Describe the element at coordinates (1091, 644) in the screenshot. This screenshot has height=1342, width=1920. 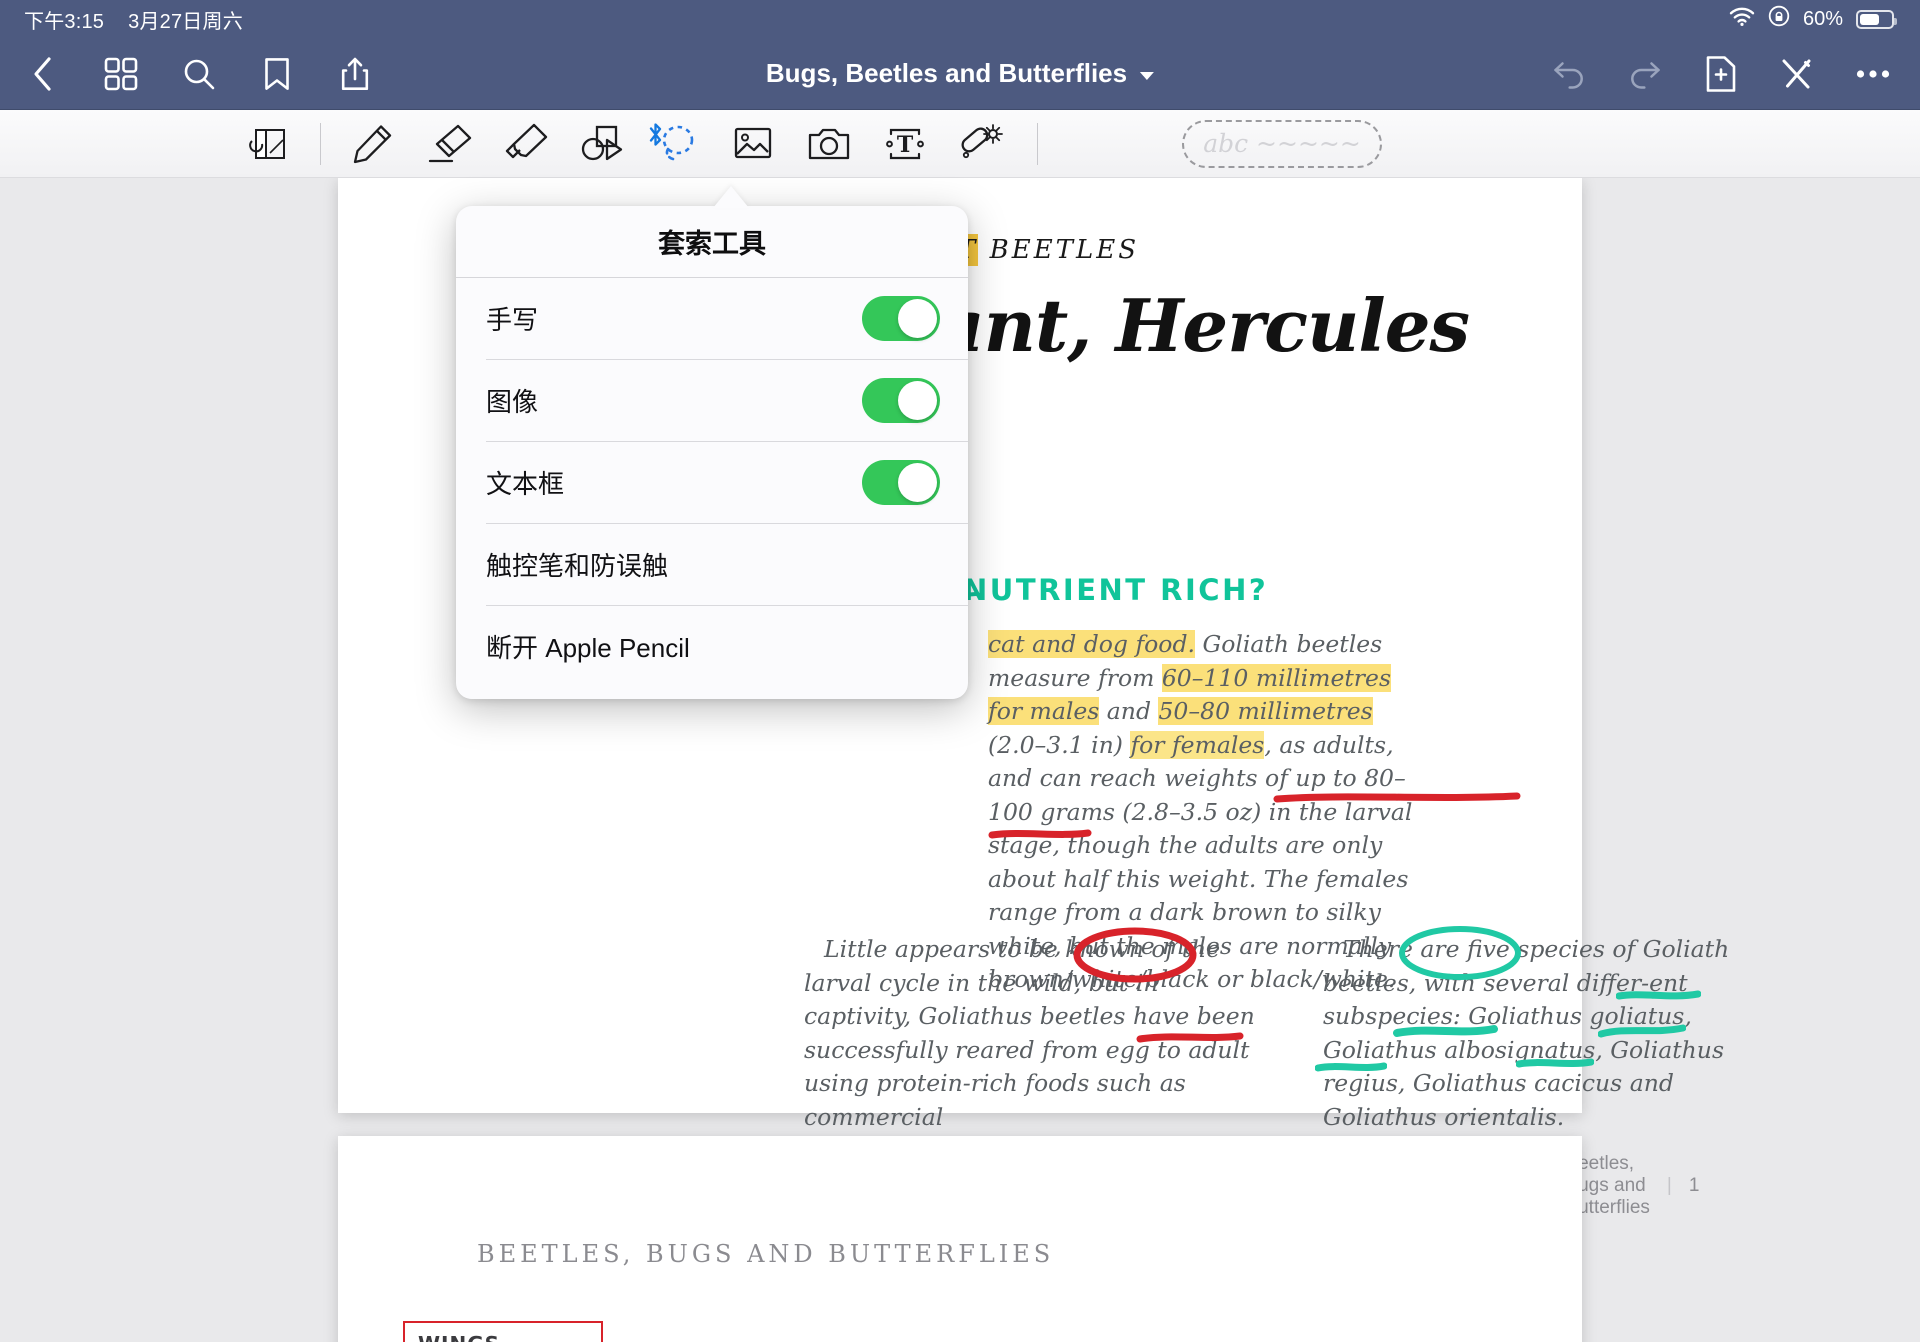
I see `highlight-cat-and-dog-food: cat and dog food.` at that location.